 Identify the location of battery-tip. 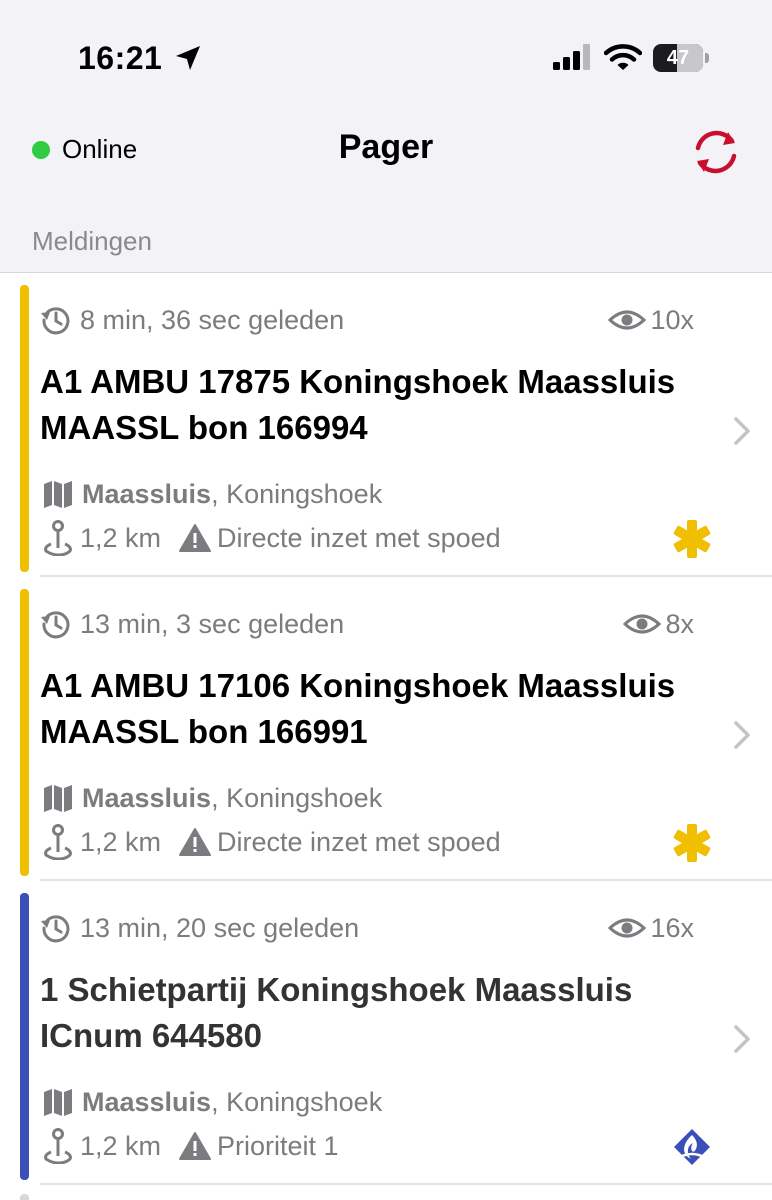
(707, 58).